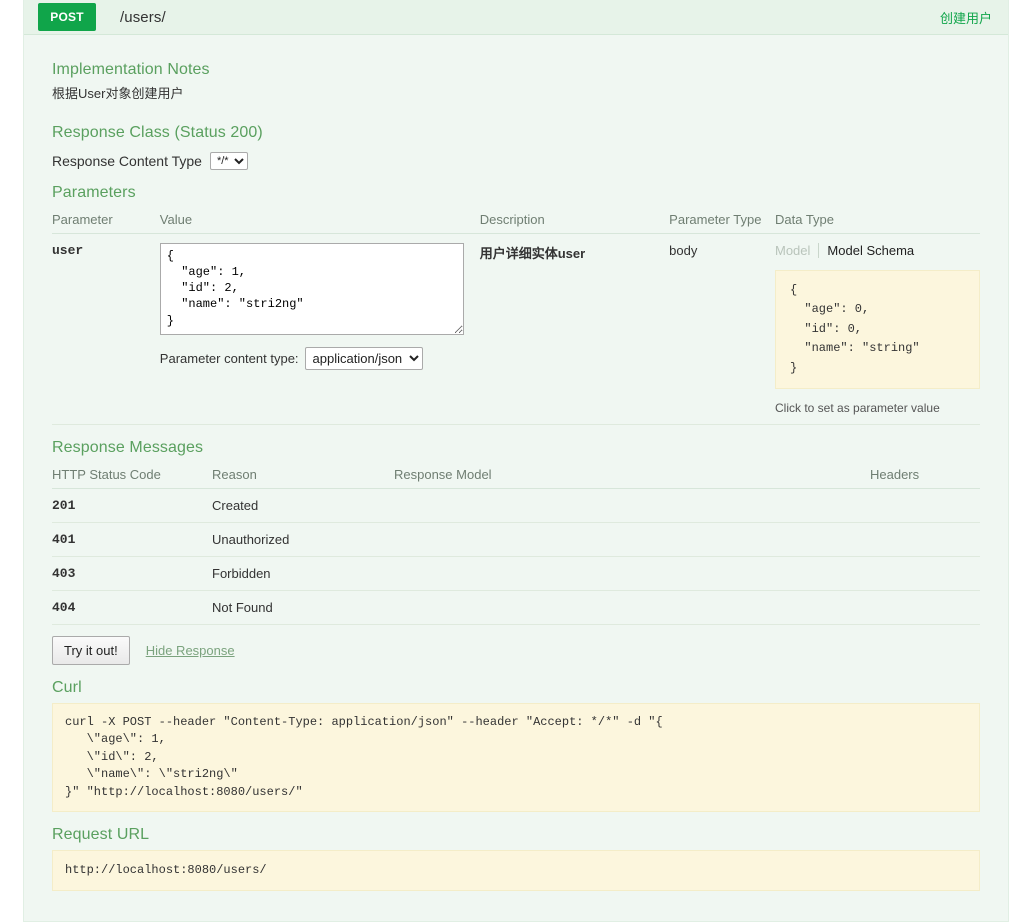 The image size is (1009, 922). Describe the element at coordinates (101, 834) in the screenshot. I see `request-url-title: Request URL` at that location.